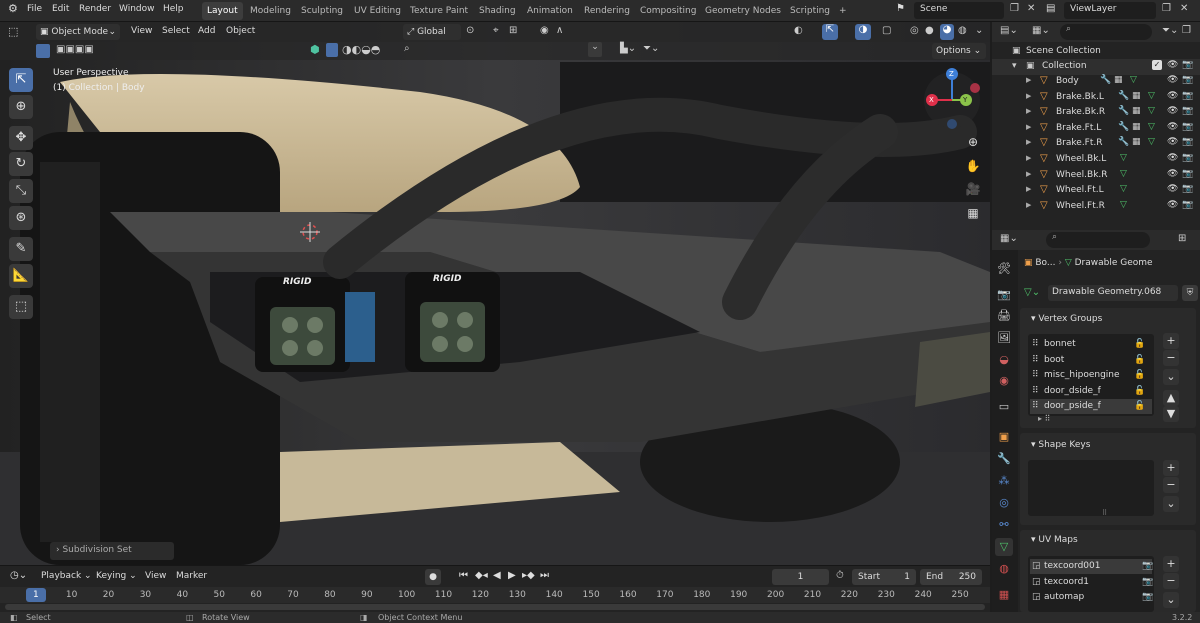  What do you see at coordinates (843, 11) in the screenshot?
I see `add-workspace-button: +` at bounding box center [843, 11].